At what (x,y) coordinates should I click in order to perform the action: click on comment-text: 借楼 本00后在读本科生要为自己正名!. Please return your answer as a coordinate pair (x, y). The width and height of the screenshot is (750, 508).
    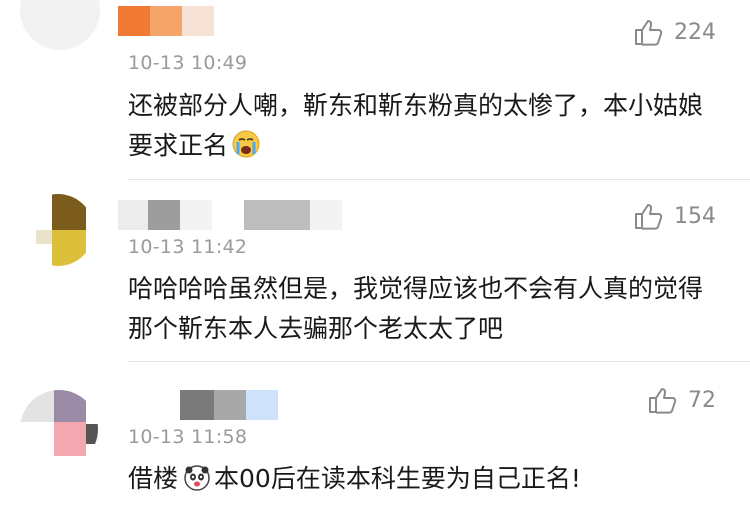
    Looking at the image, I should click on (423, 481).